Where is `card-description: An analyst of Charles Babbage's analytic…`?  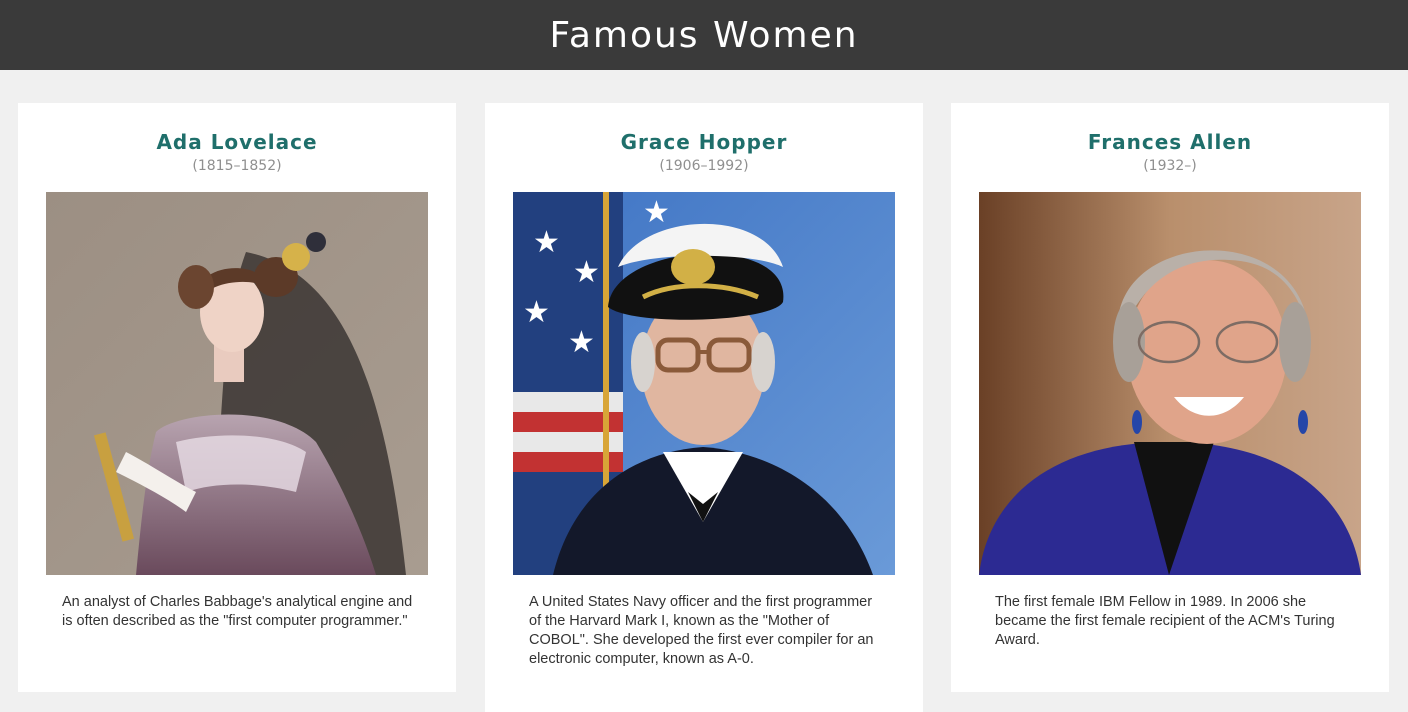 card-description: An analyst of Charles Babbage's analytic… is located at coordinates (237, 611).